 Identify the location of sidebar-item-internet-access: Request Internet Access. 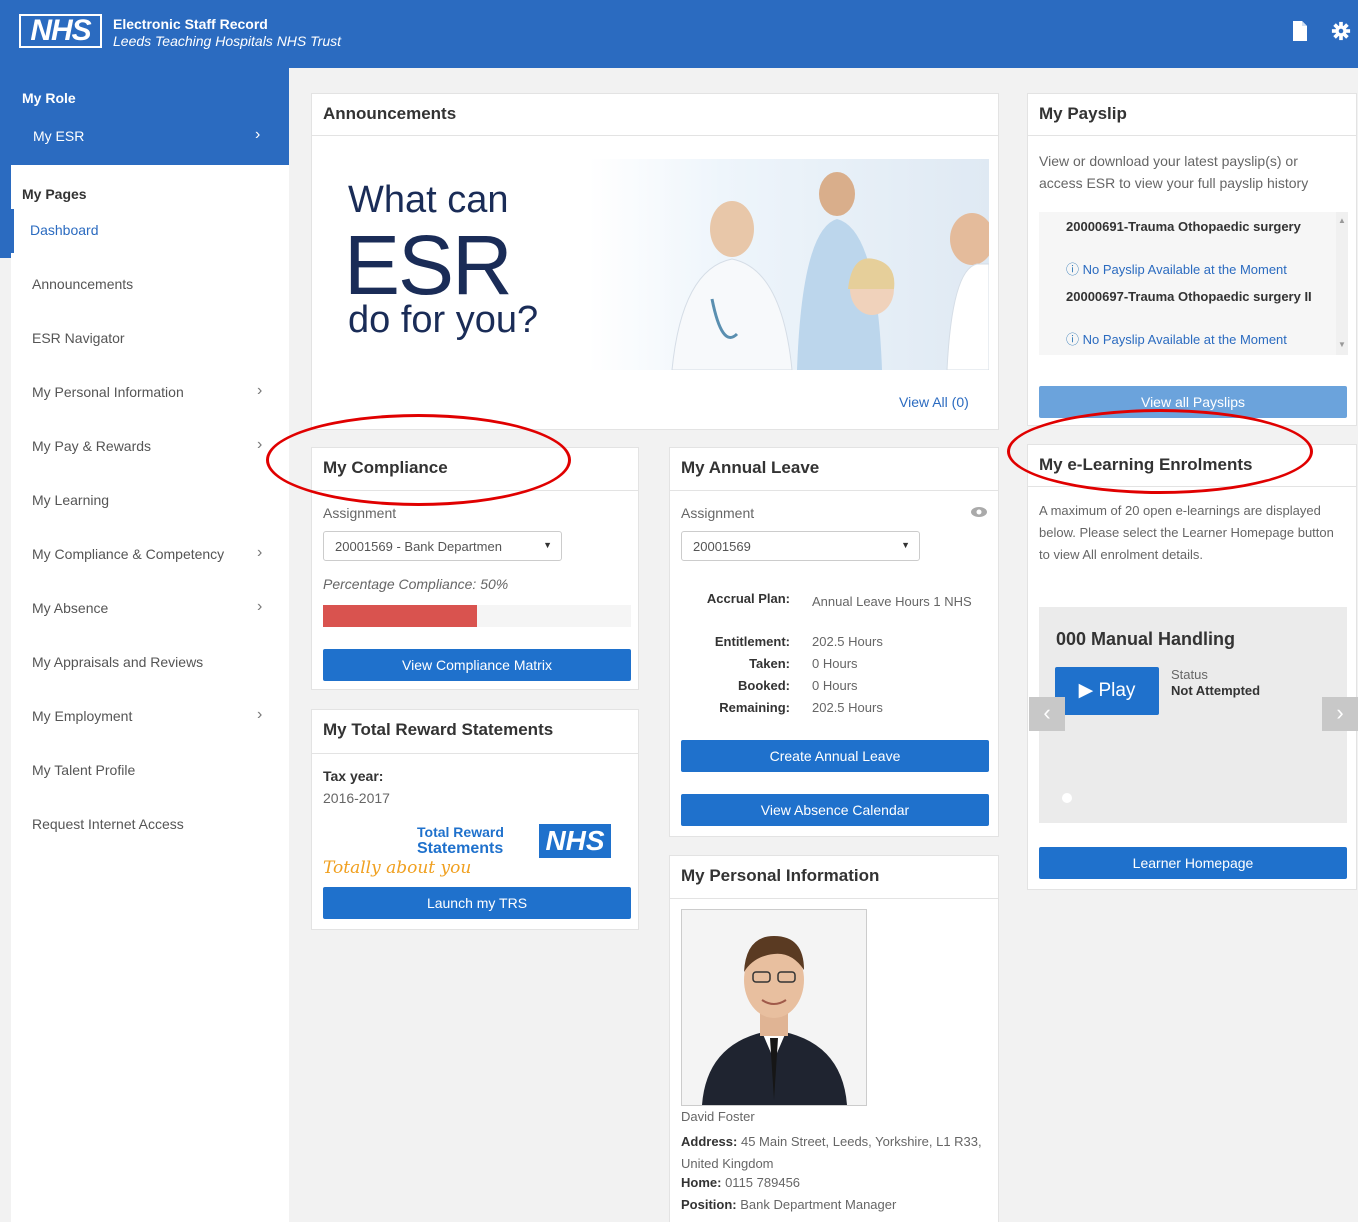
(150, 825).